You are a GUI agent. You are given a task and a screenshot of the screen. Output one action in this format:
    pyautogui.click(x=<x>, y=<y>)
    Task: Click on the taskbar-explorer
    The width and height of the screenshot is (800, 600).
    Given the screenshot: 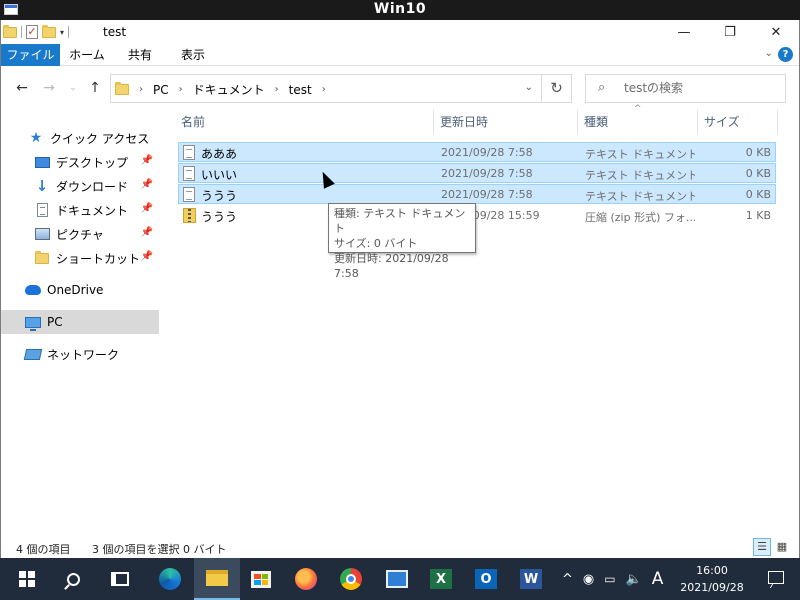 What is the action you would take?
    pyautogui.click(x=217, y=579)
    